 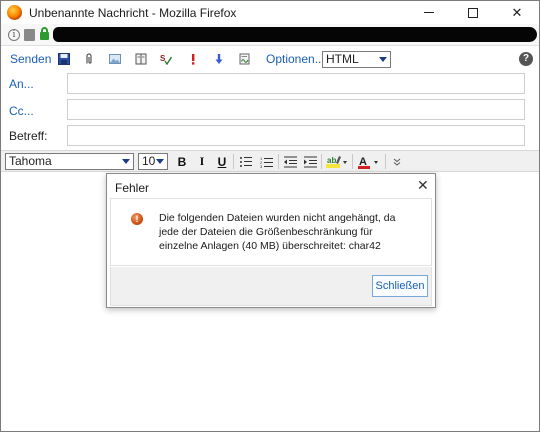 What do you see at coordinates (30, 59) in the screenshot?
I see `send-button: Senden` at bounding box center [30, 59].